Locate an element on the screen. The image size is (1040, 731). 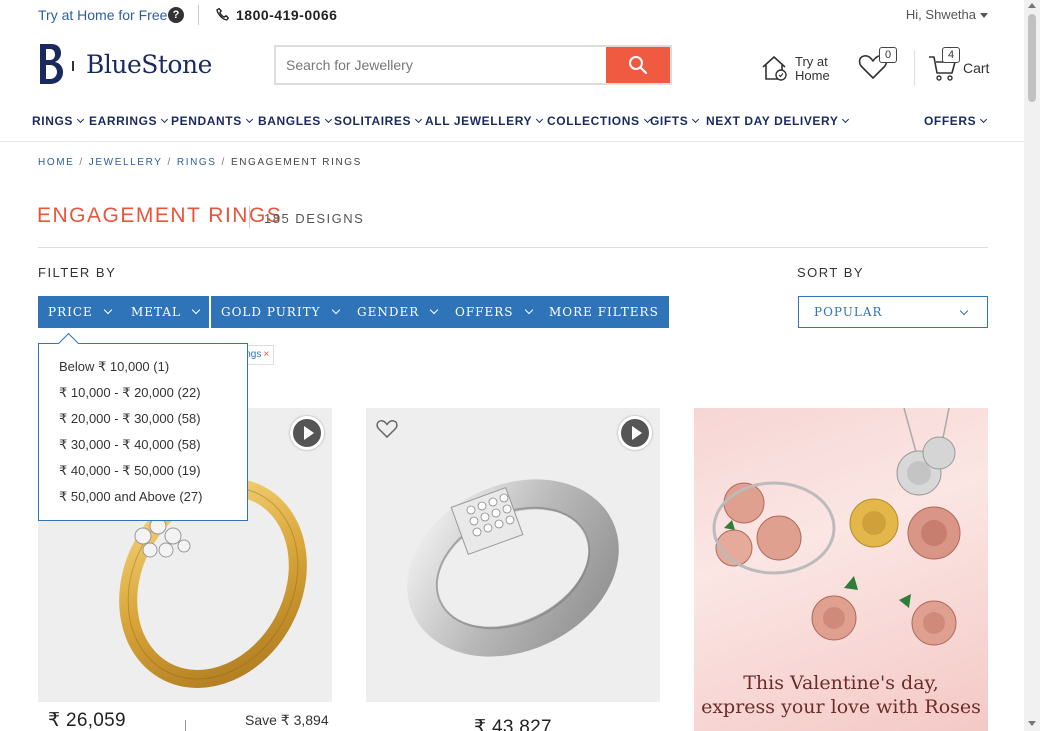
price-option: ₹ 50,000 and Above (27) is located at coordinates (130, 497).